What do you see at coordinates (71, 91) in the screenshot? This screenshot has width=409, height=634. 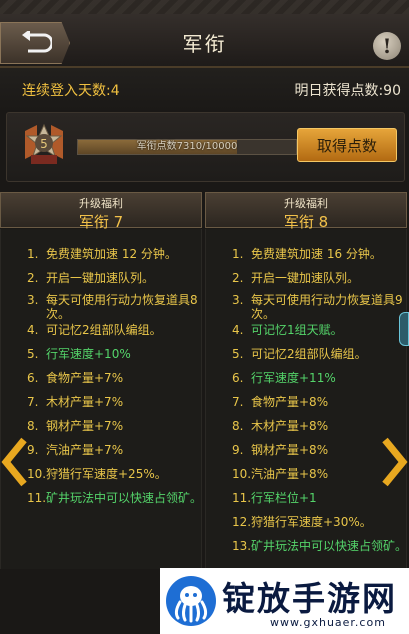 I see `login-days-label: 连续登入天数:4` at bounding box center [71, 91].